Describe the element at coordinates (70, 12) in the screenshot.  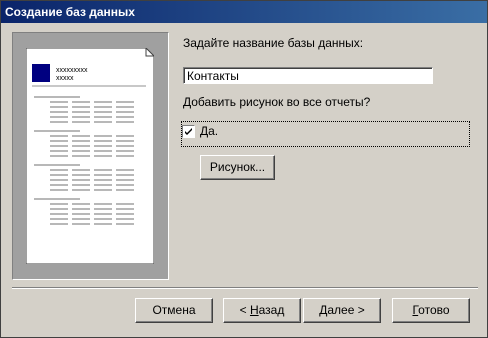
I see `window-title: Создание баз данных` at that location.